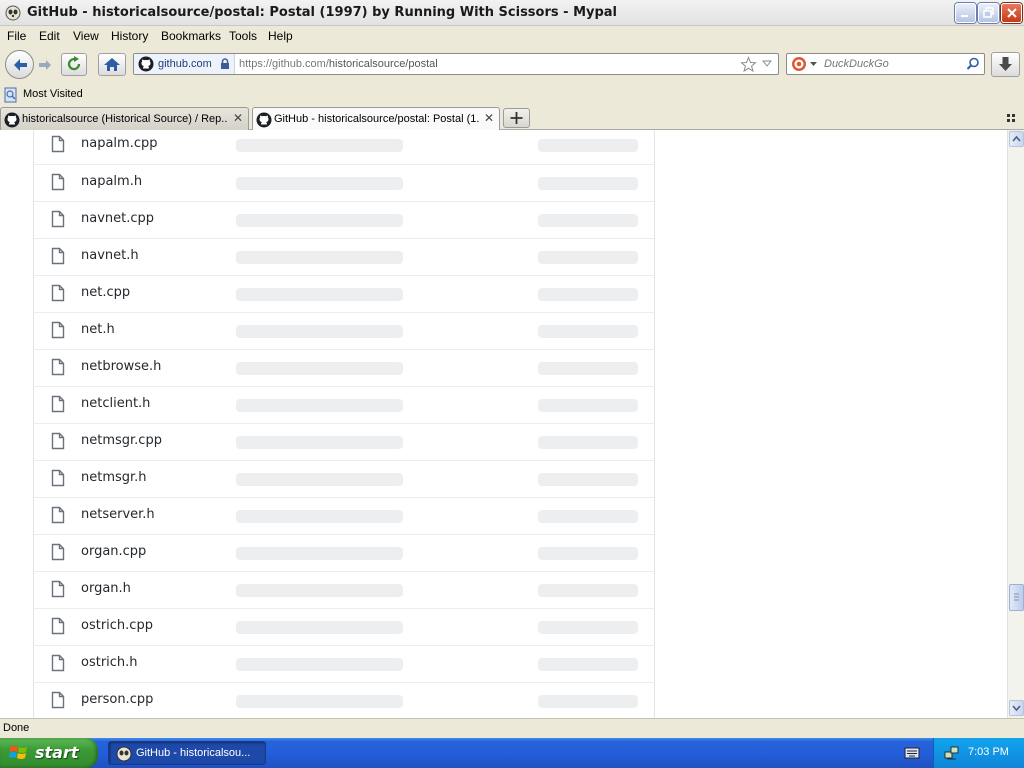 This screenshot has width=1024, height=768. Describe the element at coordinates (344, 515) in the screenshot. I see `file-row: netserver.h` at that location.